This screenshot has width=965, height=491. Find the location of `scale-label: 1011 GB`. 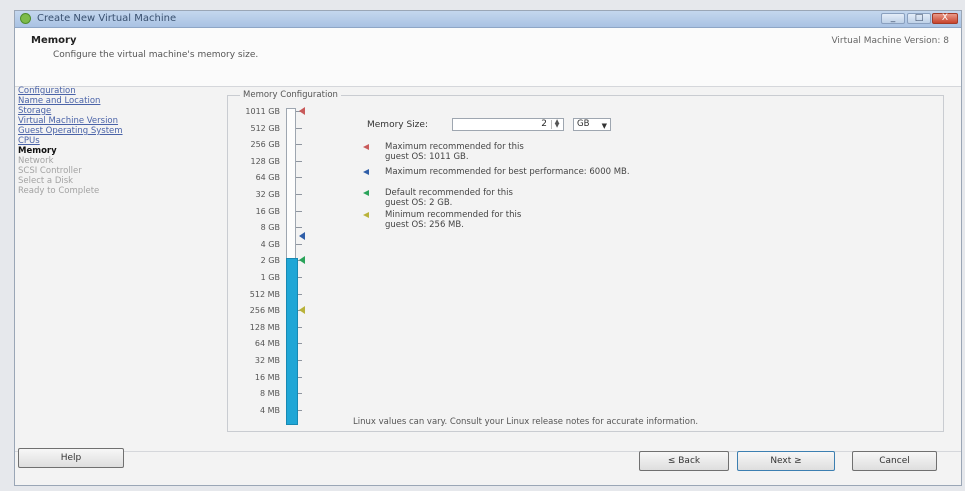

scale-label: 1011 GB is located at coordinates (262, 111).